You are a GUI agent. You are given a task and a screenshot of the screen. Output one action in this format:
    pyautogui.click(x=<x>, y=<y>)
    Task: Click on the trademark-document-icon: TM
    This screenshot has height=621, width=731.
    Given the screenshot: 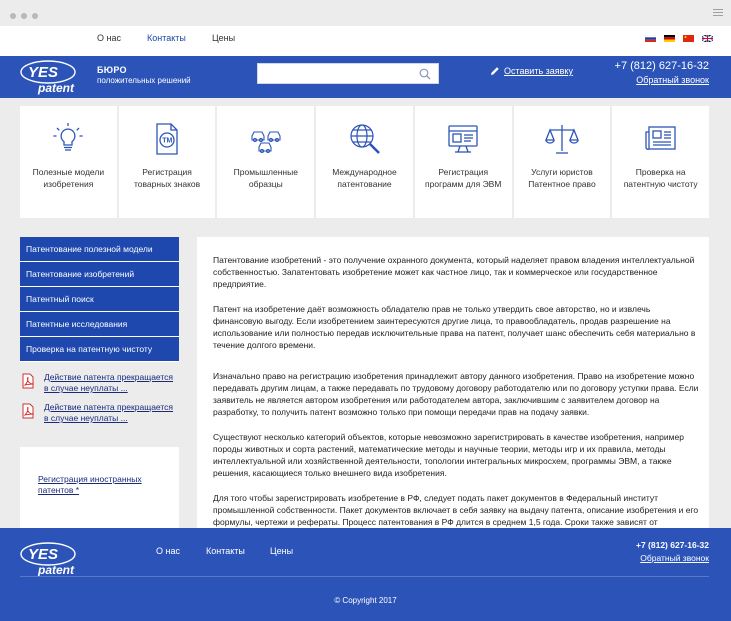 What is the action you would take?
    pyautogui.click(x=167, y=139)
    